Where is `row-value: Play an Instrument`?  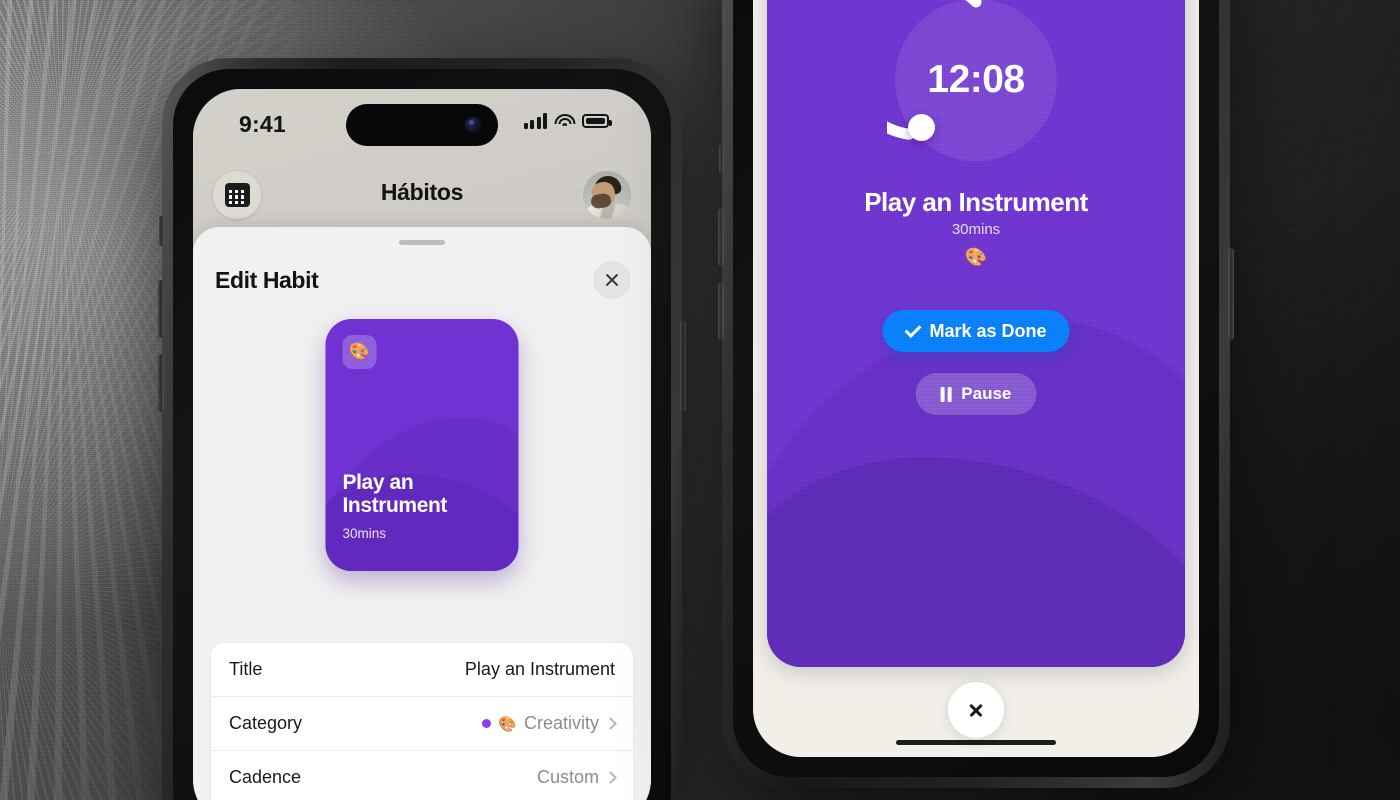
row-value: Play an Instrument is located at coordinates (539, 669).